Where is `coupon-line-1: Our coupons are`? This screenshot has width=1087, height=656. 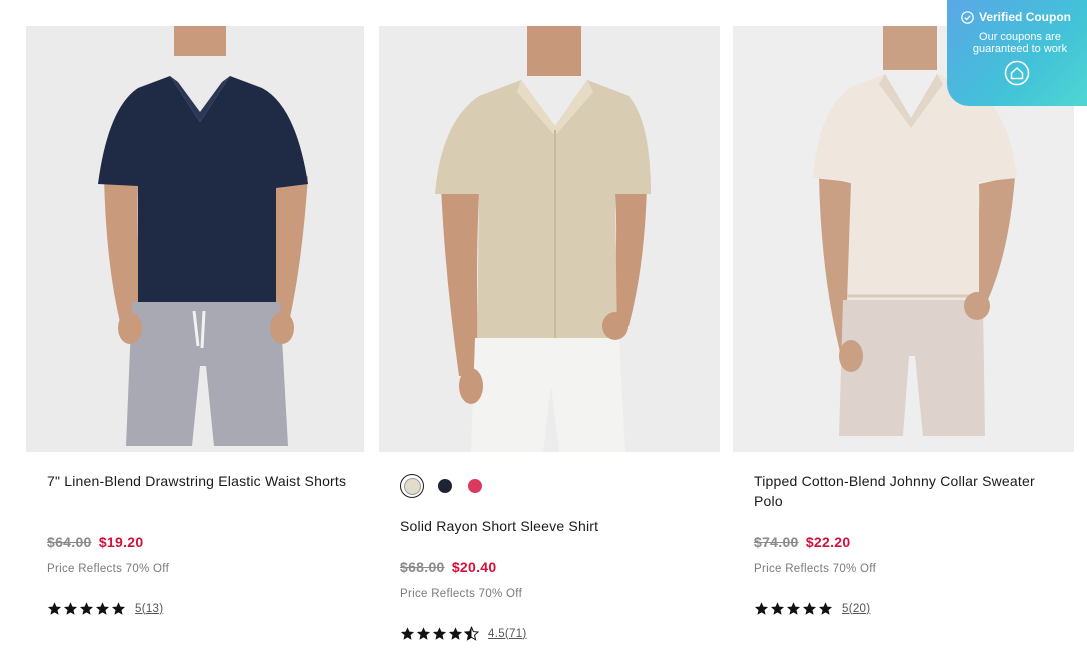
coupon-line-1: Our coupons are is located at coordinates (1020, 37).